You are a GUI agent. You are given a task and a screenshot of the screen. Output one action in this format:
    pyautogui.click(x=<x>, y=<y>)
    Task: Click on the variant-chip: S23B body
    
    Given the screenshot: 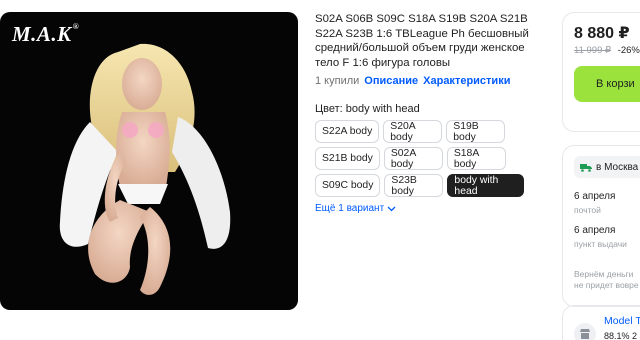 What is the action you would take?
    pyautogui.click(x=414, y=186)
    